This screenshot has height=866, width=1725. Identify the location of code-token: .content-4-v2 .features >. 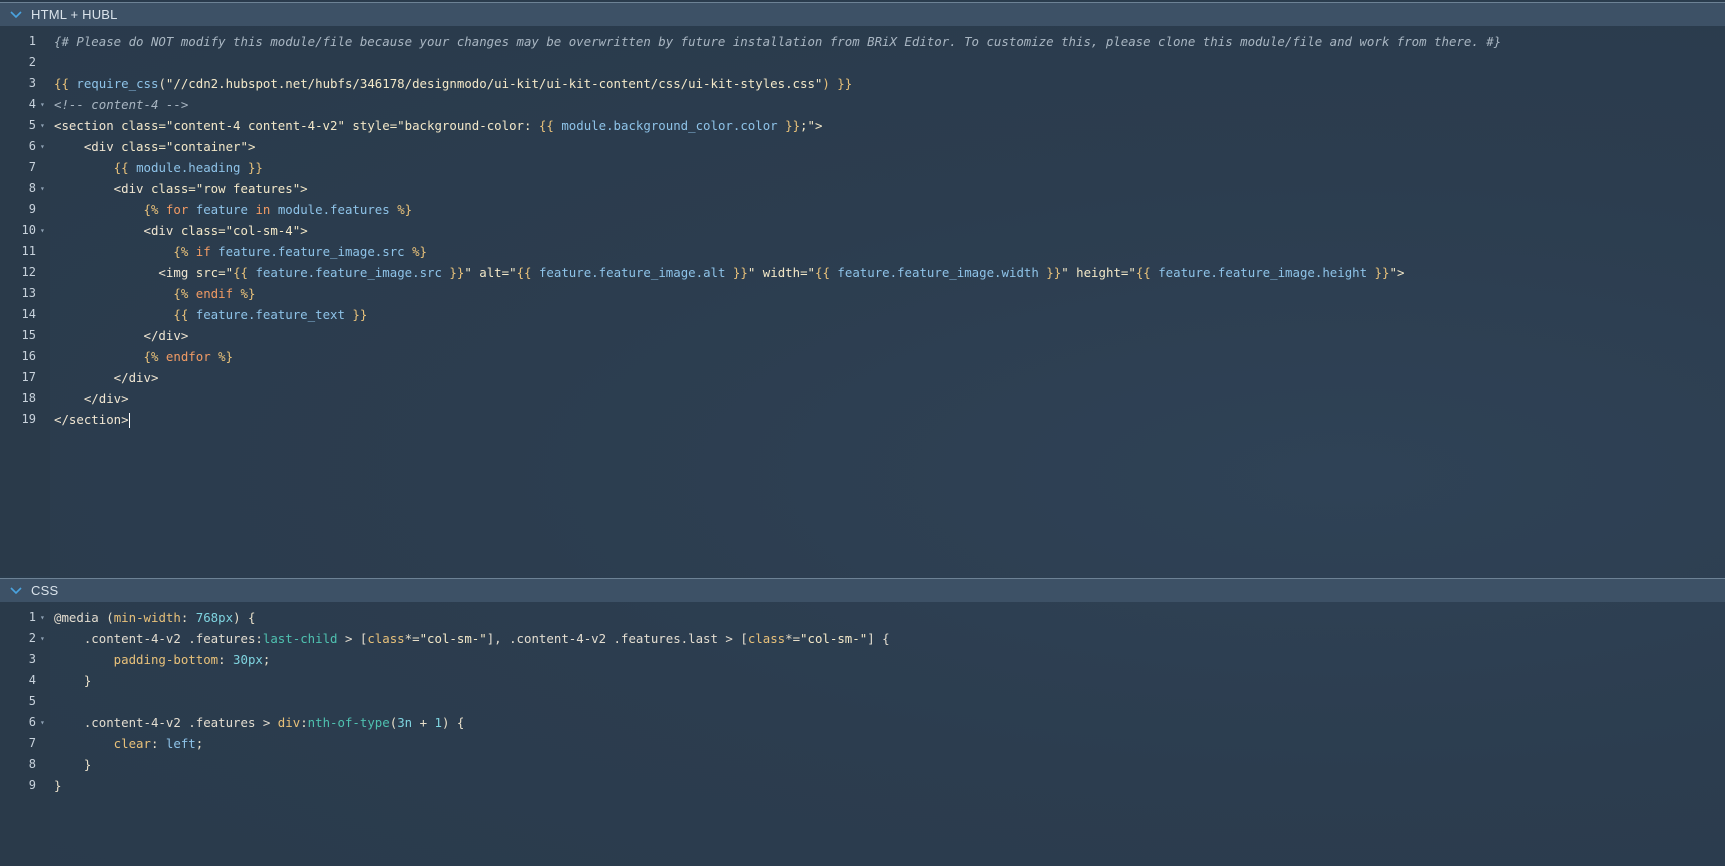
(166, 722).